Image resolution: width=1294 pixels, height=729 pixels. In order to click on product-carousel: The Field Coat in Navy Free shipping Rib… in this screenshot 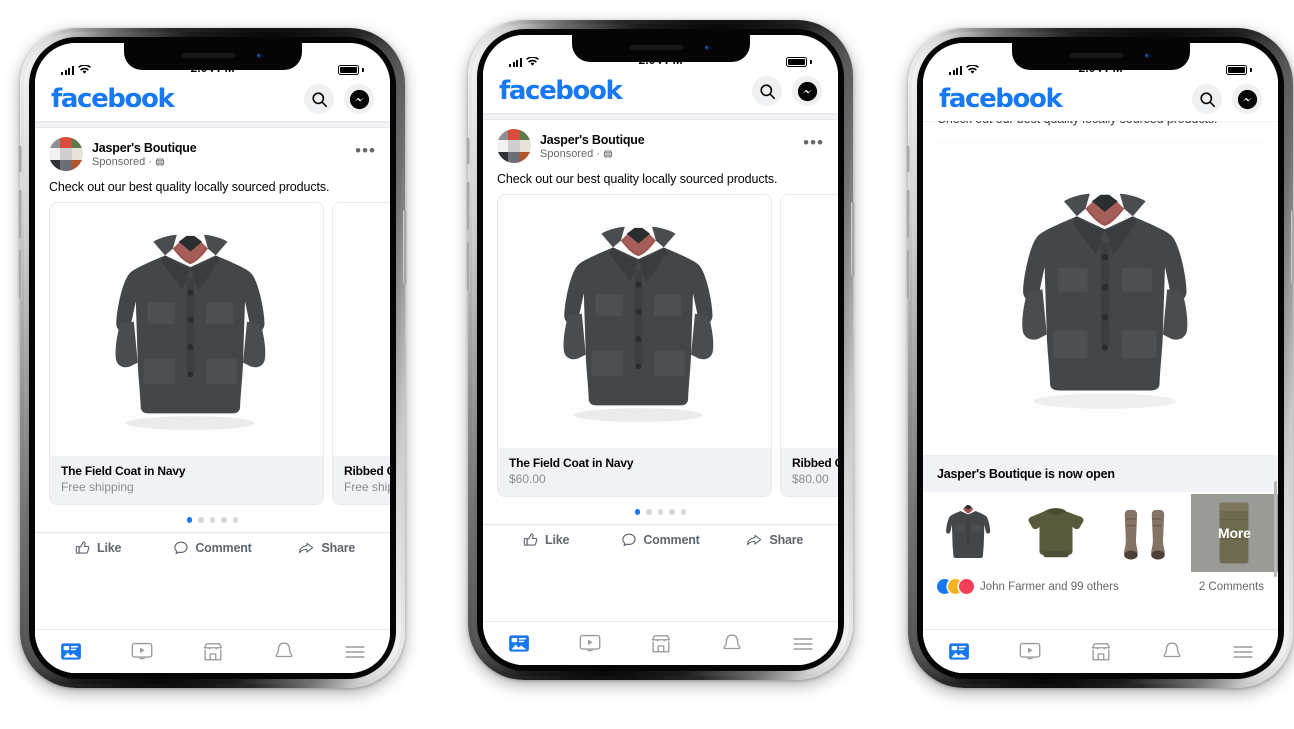, I will do `click(212, 353)`.